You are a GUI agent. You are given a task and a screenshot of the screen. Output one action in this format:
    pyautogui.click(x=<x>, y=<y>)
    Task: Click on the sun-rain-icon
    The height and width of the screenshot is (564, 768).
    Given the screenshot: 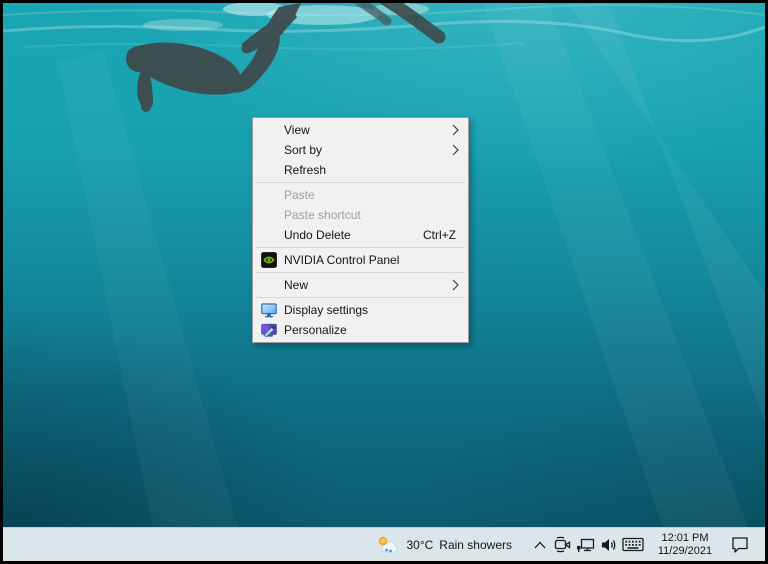 What is the action you would take?
    pyautogui.click(x=389, y=544)
    